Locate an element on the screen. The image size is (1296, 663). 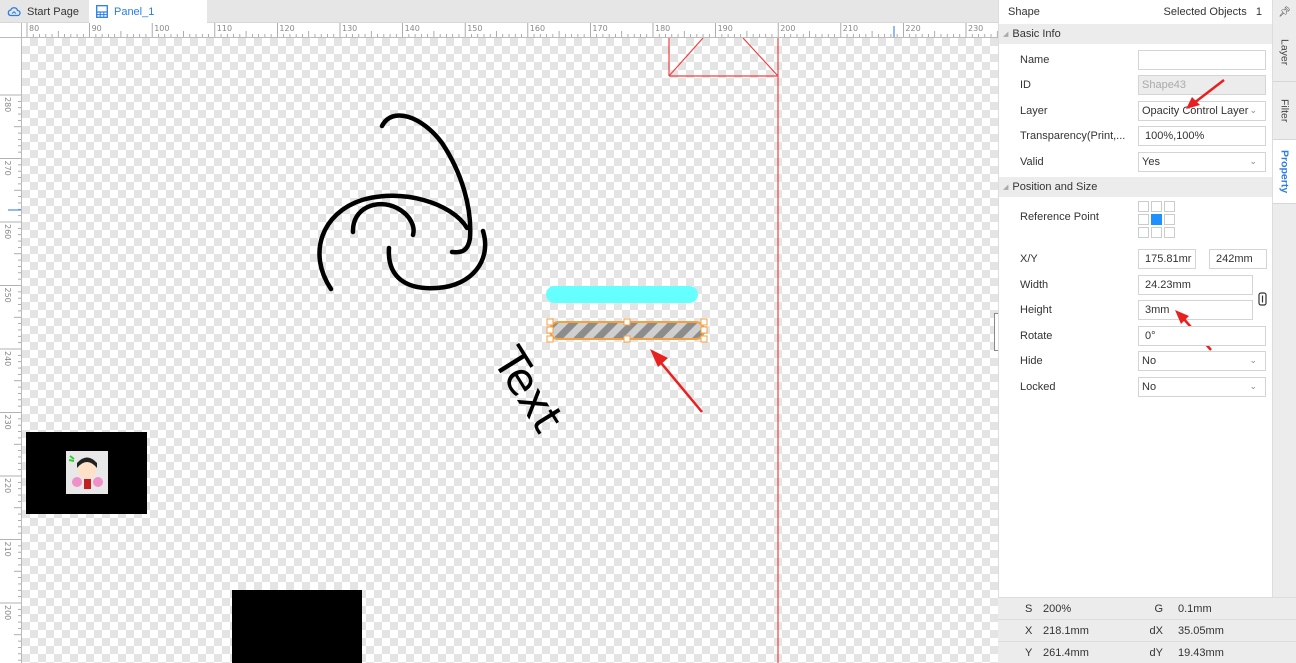
locked-row: Locked No ⌄ is located at coordinates (1135, 387).